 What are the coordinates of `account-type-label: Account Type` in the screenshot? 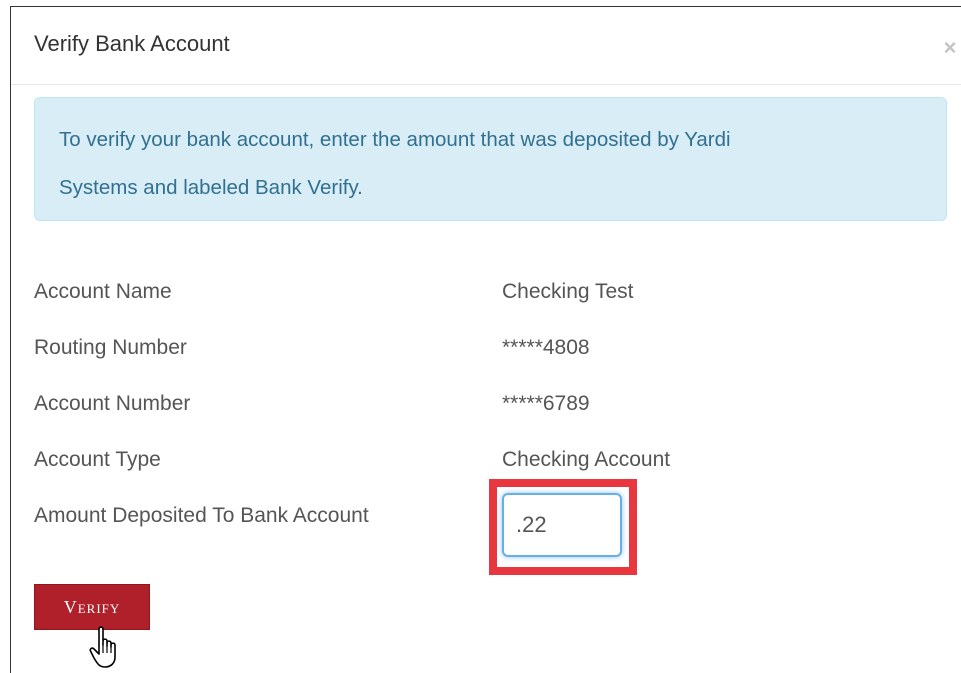 It's located at (97, 459).